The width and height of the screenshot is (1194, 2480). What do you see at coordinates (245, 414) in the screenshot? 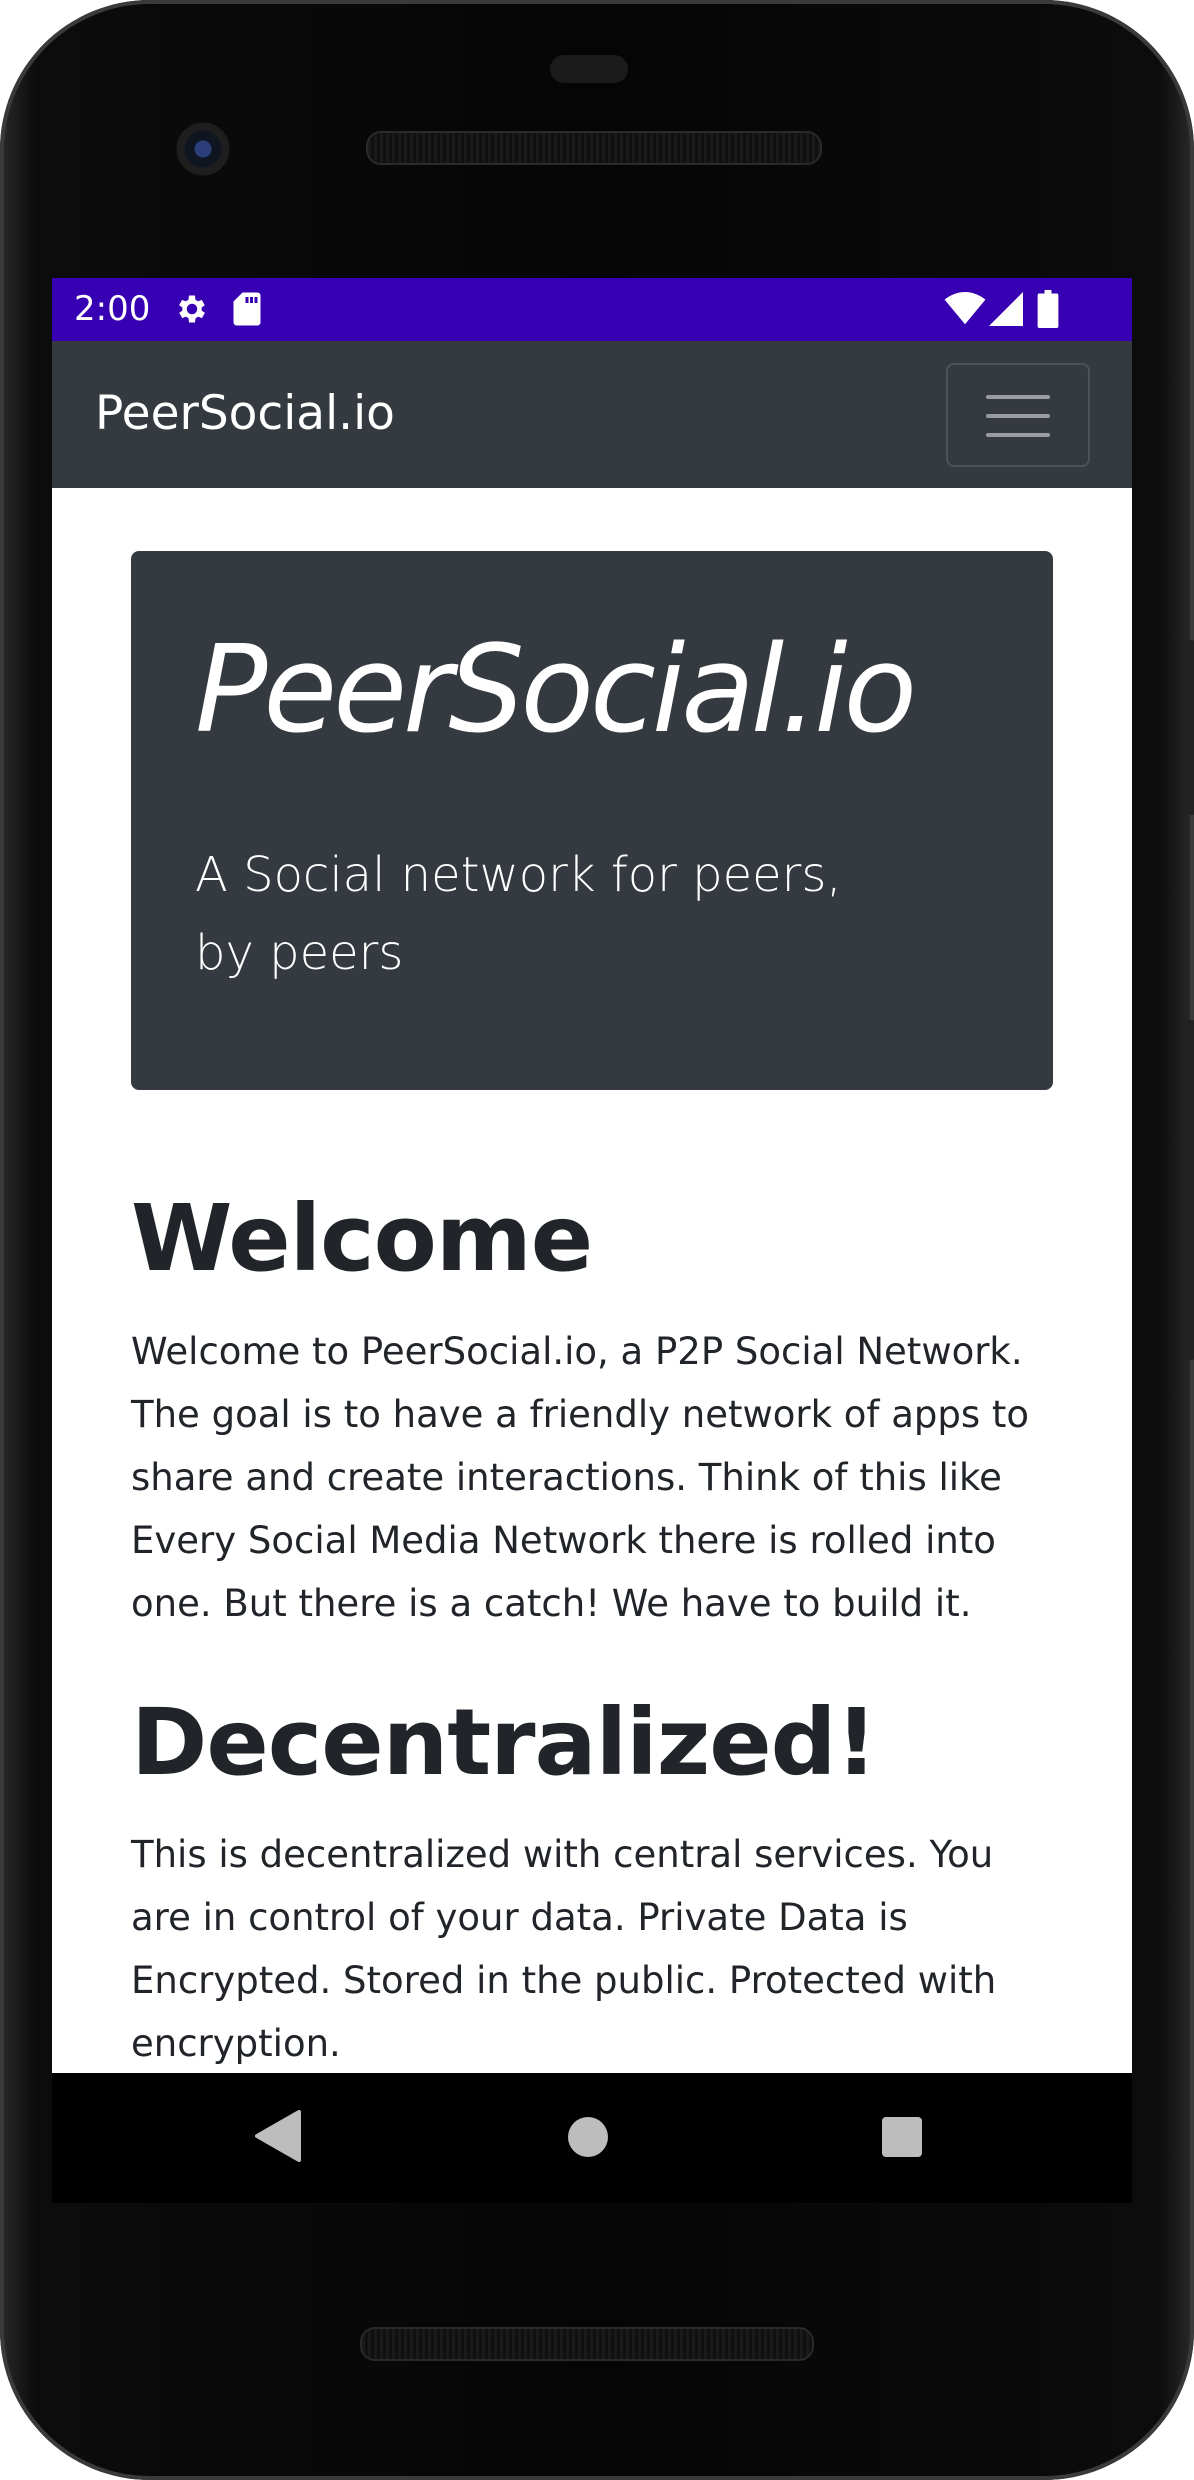
I see `navbar-brand: PeerSocial.io` at bounding box center [245, 414].